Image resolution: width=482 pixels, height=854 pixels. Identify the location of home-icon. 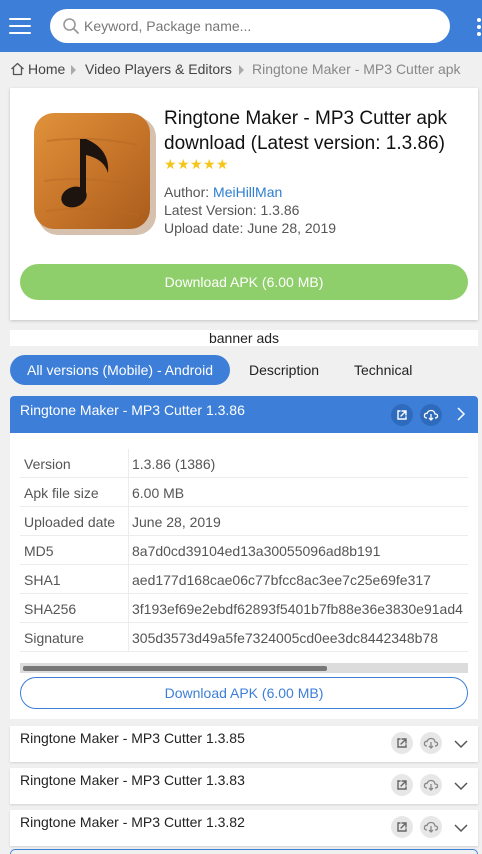
(17, 69).